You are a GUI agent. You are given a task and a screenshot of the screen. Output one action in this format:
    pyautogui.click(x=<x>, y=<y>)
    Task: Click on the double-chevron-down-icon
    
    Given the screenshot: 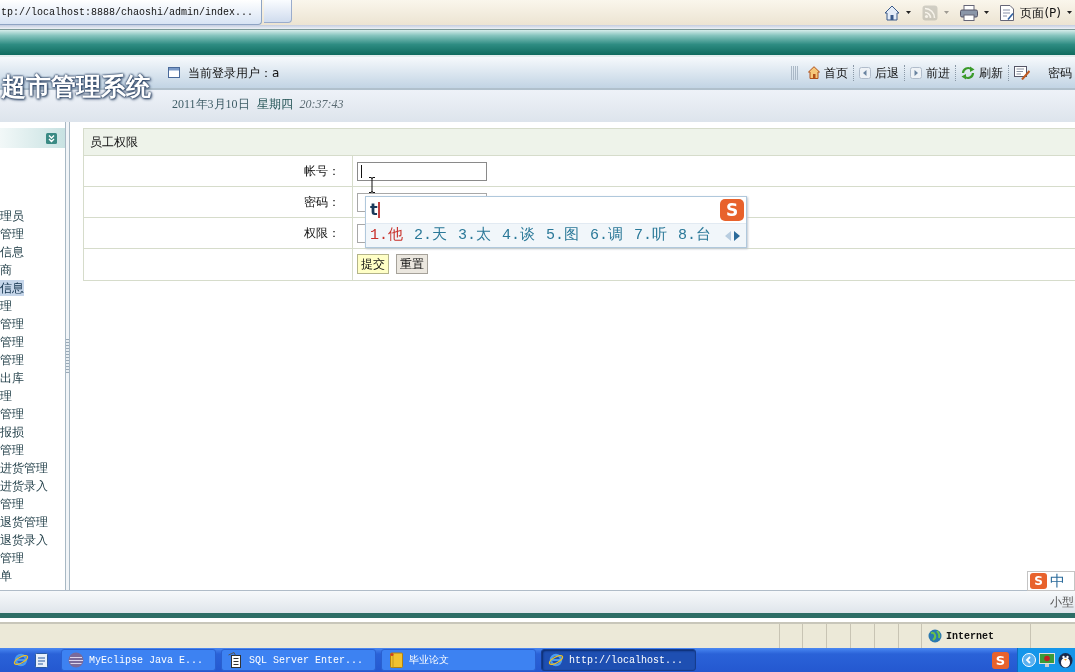 What is the action you would take?
    pyautogui.click(x=51, y=138)
    